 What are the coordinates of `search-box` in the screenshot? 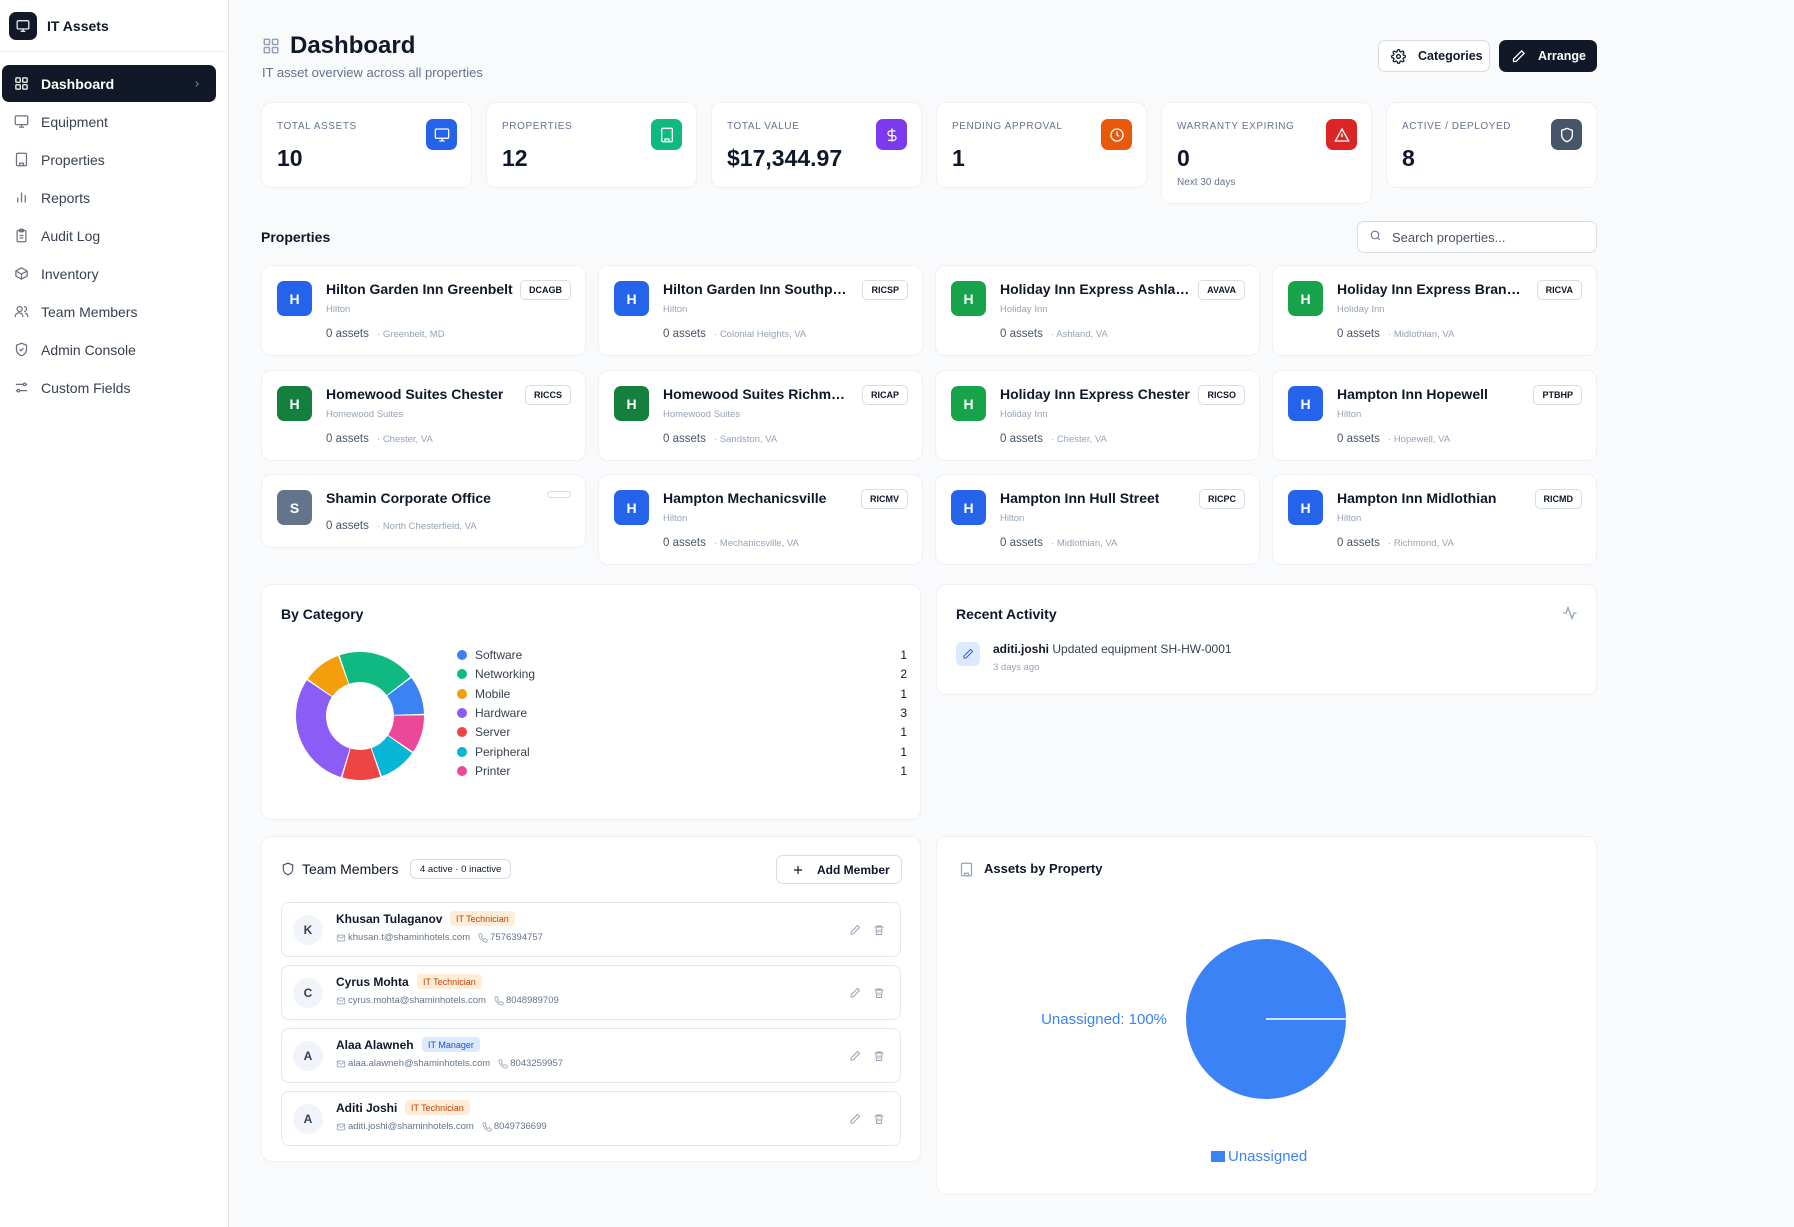 It's located at (1477, 237).